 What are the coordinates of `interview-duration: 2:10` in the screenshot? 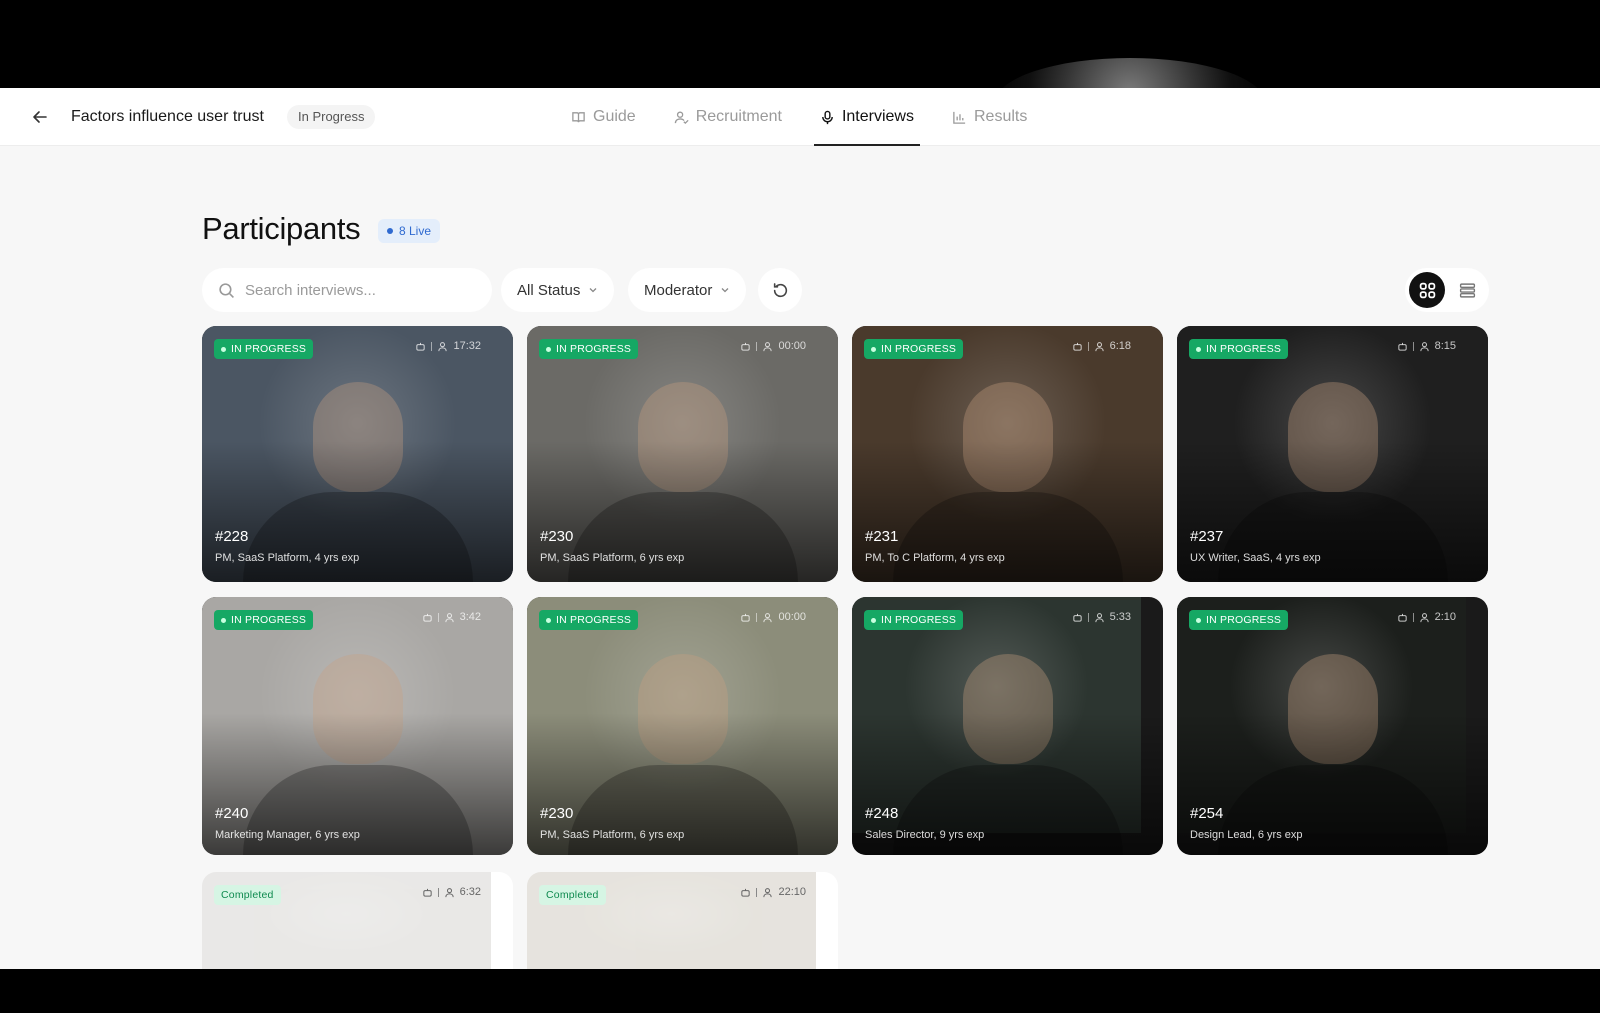 It's located at (1445, 617).